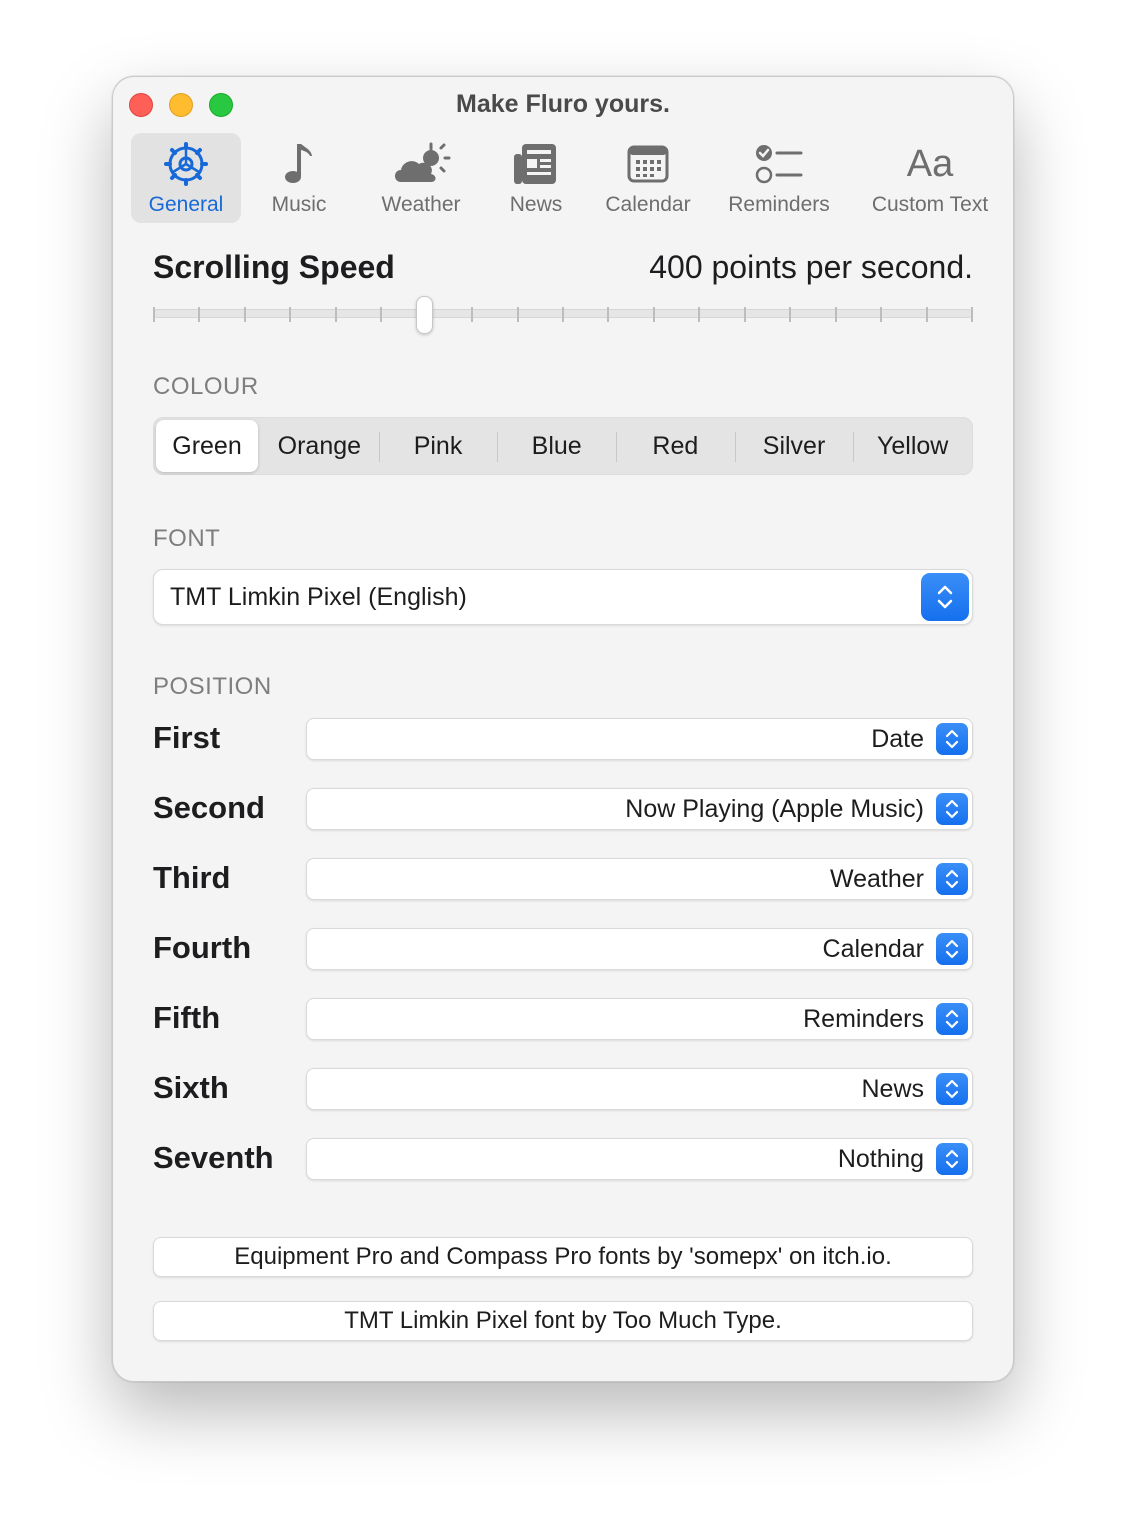  I want to click on colour-option-blue: Blue, so click(556, 446).